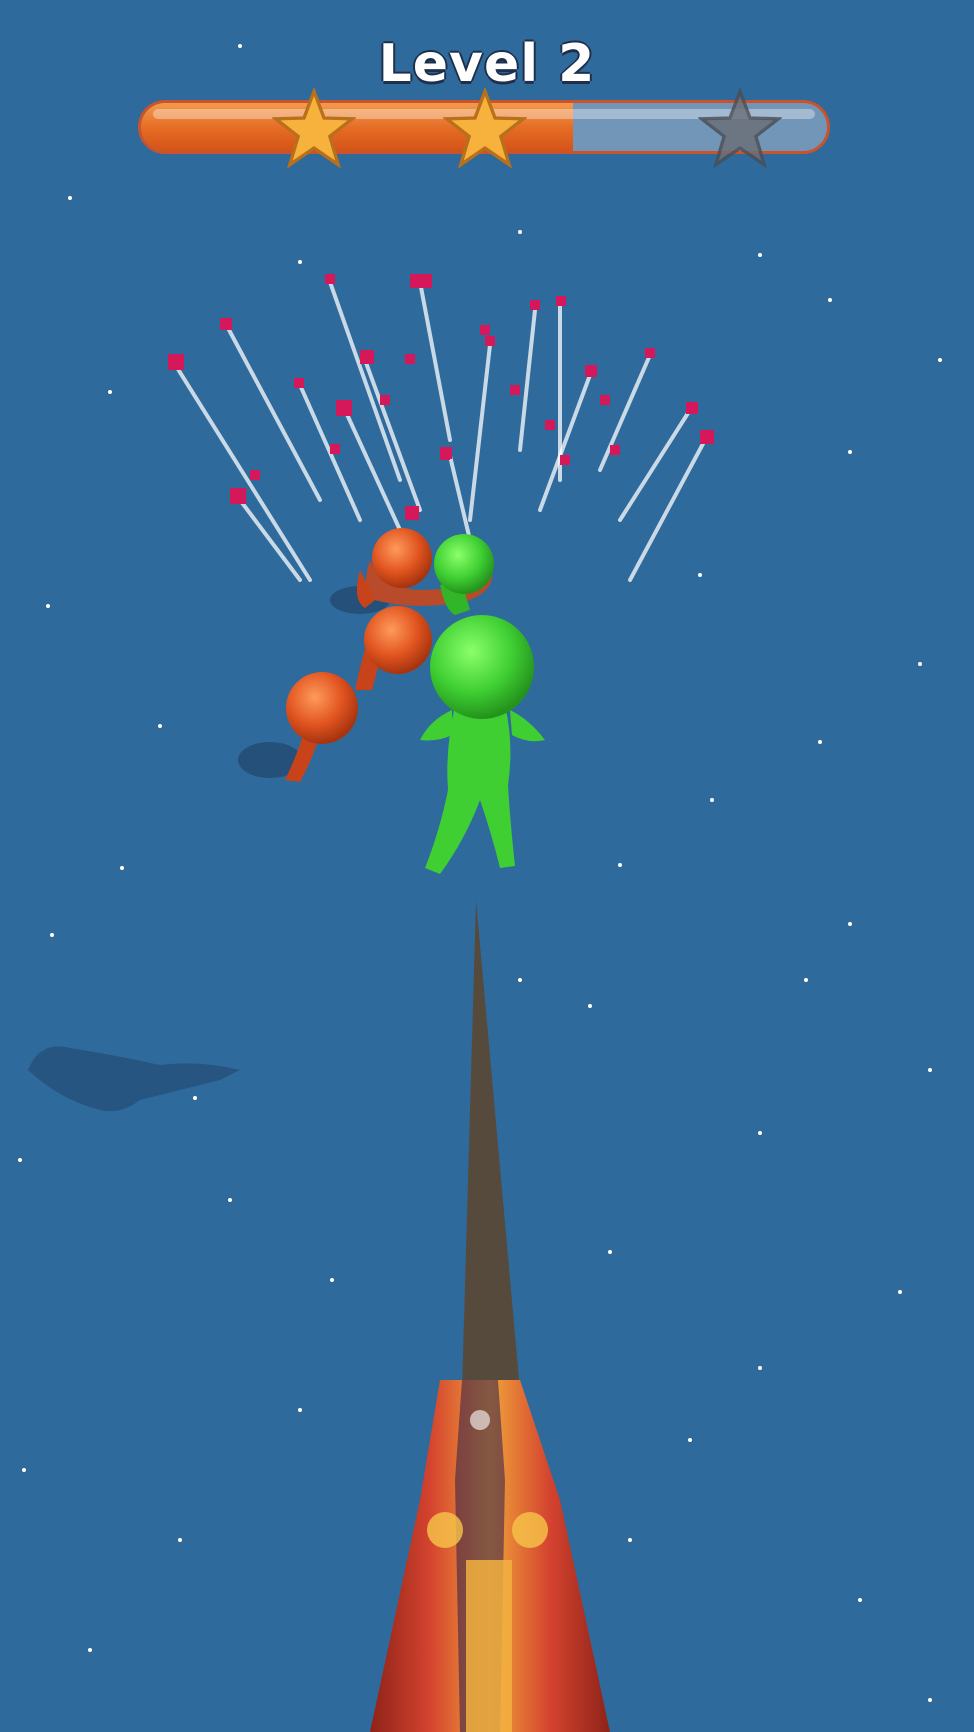 This screenshot has height=1732, width=974. Describe the element at coordinates (134, 1079) in the screenshot. I see `bird-shadow` at that location.